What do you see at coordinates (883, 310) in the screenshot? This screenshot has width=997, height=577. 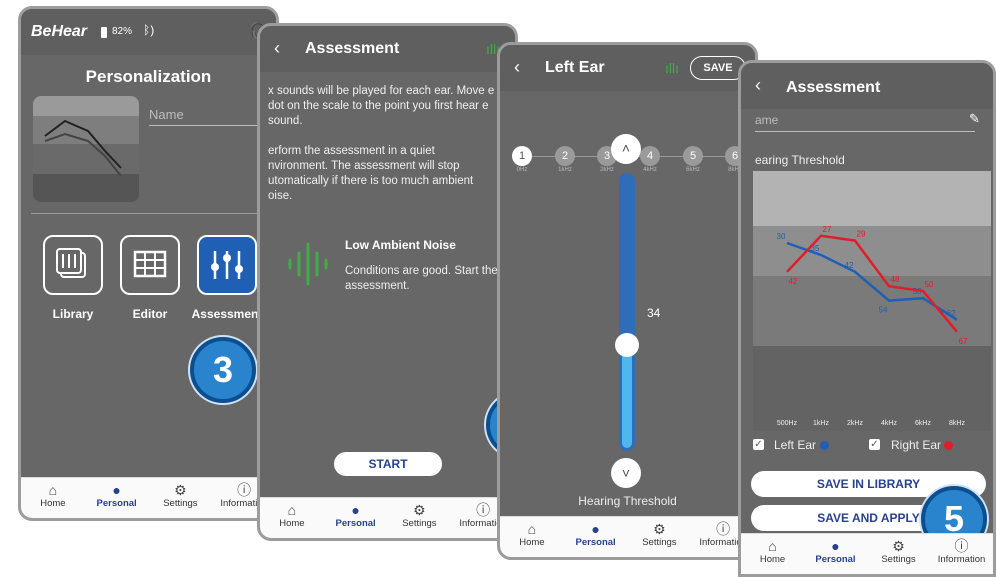 I see `data-label: 54` at bounding box center [883, 310].